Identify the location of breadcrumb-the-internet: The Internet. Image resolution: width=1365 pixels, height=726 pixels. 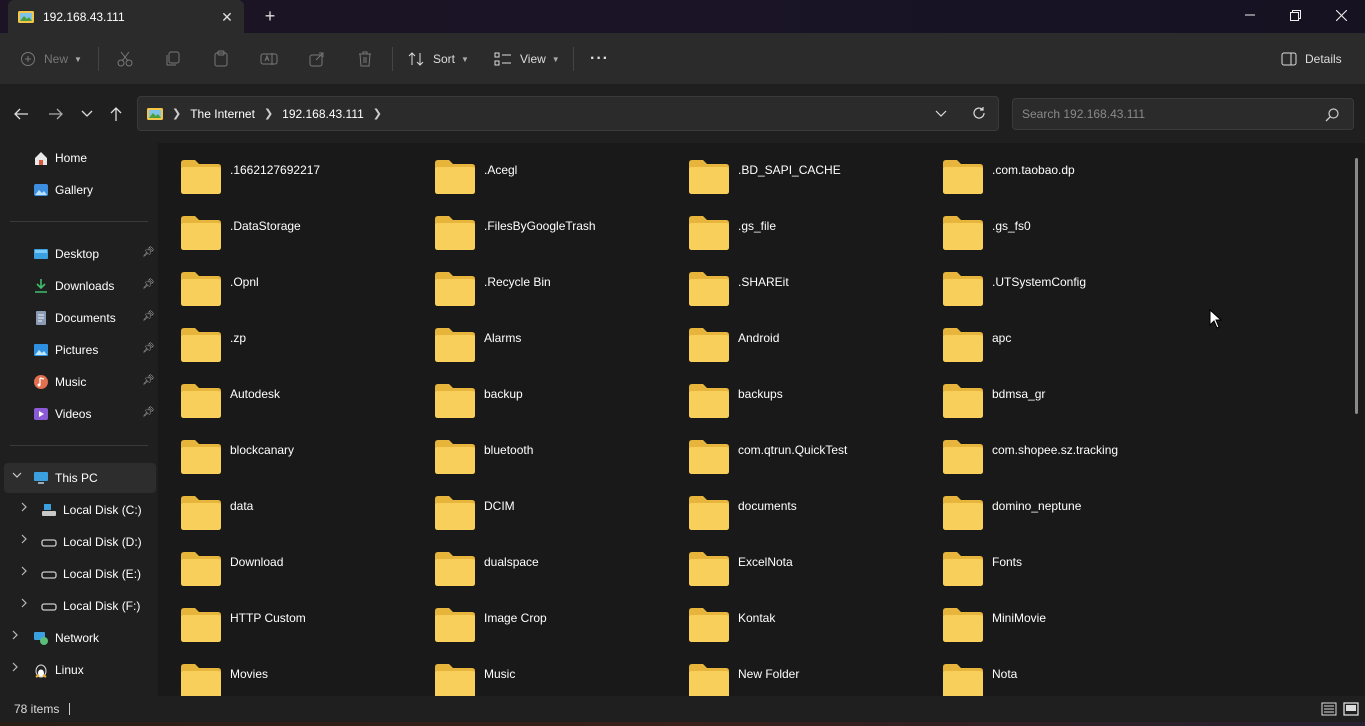
(222, 114).